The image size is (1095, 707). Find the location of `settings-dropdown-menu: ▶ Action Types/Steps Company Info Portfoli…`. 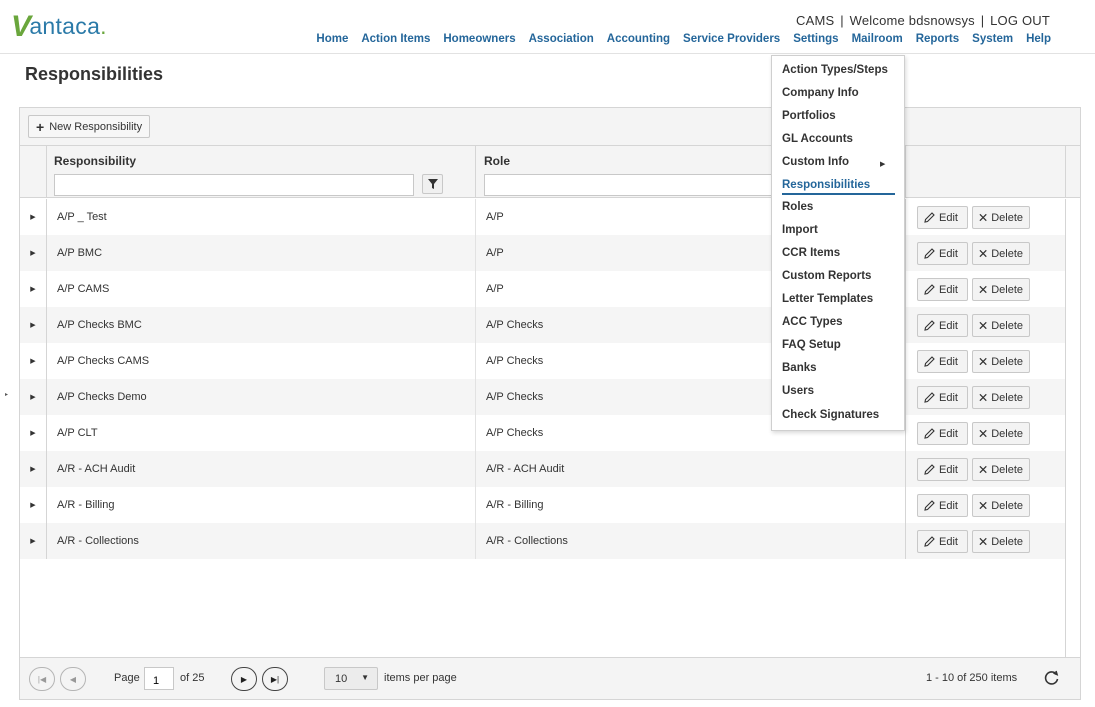

settings-dropdown-menu: ▶ Action Types/Steps Company Info Portfoli… is located at coordinates (838, 243).